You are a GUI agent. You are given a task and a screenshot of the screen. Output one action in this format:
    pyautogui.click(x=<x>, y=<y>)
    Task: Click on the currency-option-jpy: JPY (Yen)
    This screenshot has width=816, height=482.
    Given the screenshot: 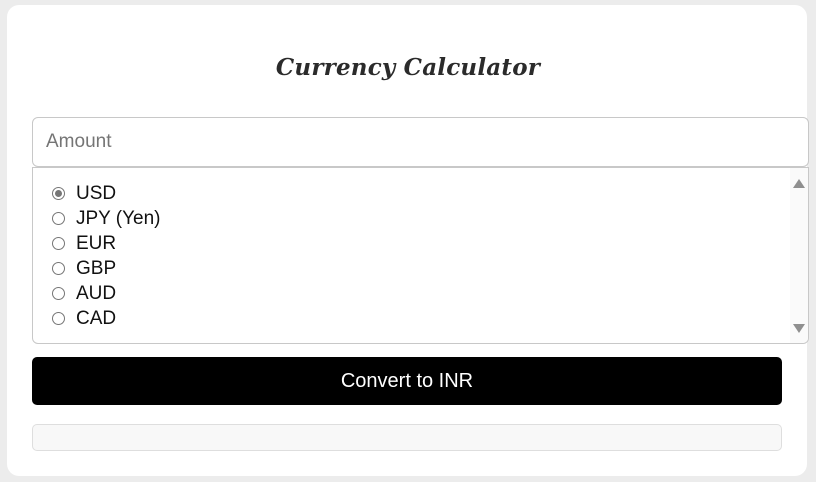 What is the action you would take?
    pyautogui.click(x=106, y=218)
    